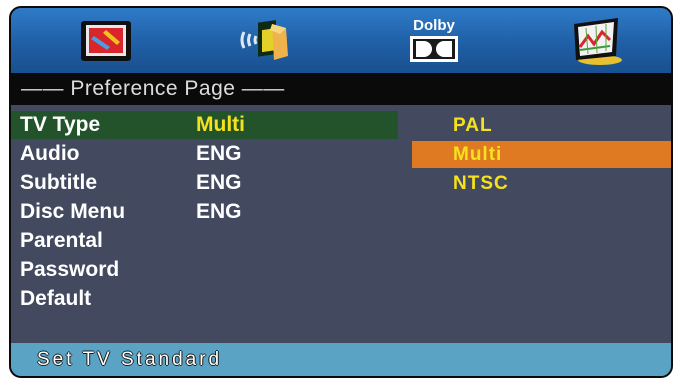 The height and width of the screenshot is (381, 673). I want to click on menu-item-label: Subtitle, so click(58, 182).